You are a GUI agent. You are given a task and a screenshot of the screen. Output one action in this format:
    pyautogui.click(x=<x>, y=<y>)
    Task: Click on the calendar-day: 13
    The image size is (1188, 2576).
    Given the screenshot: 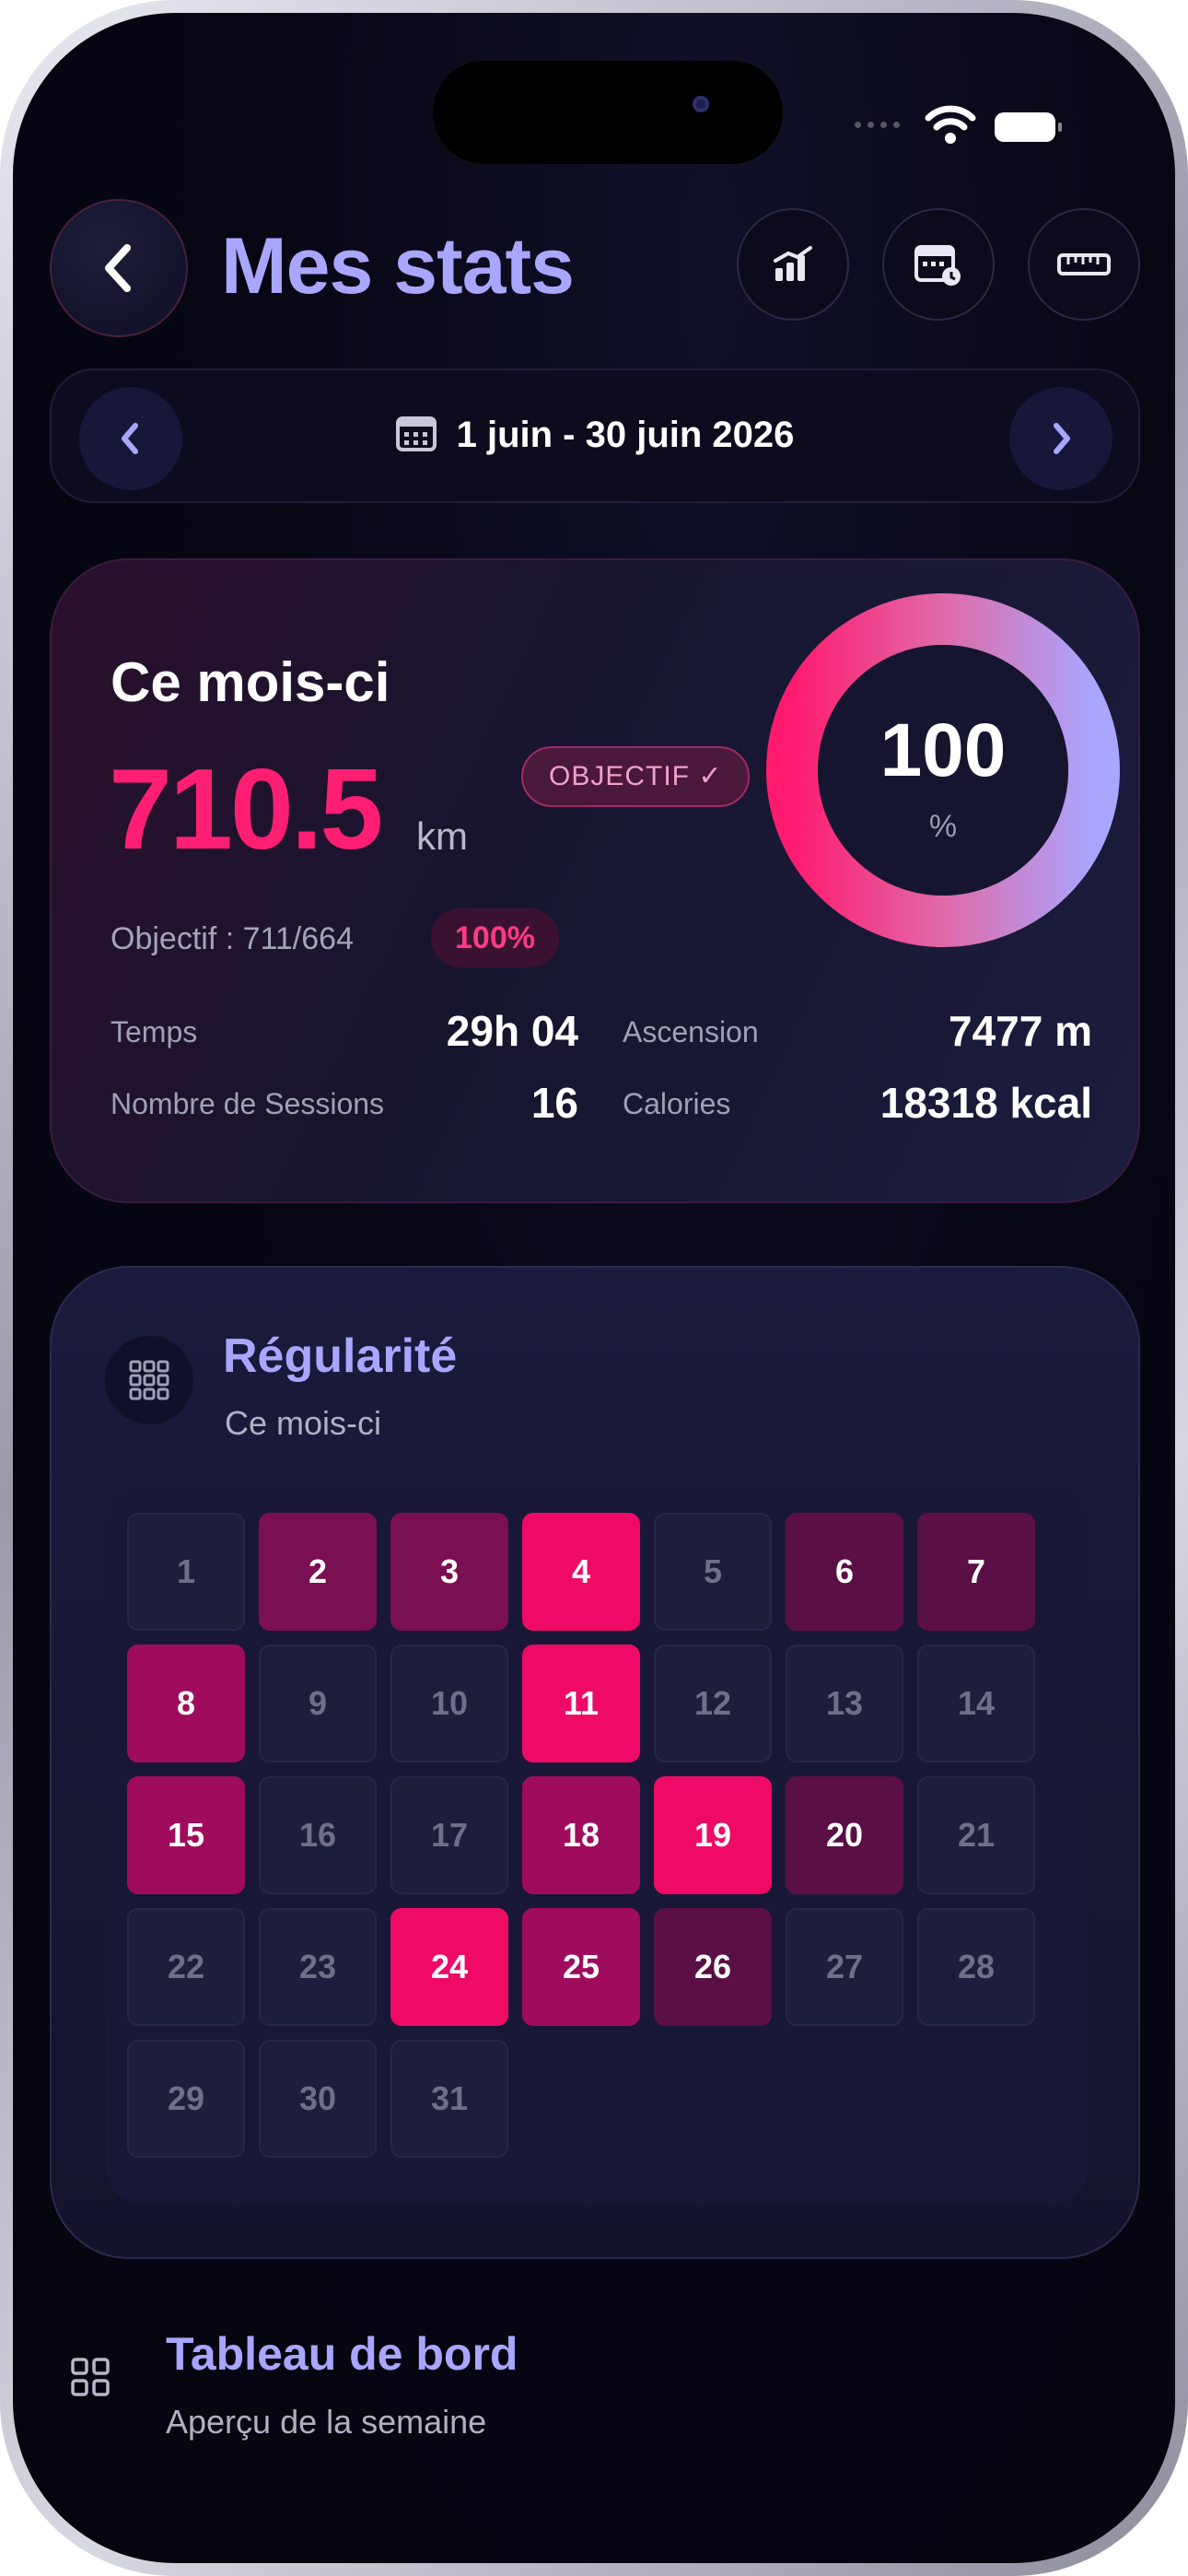 What is the action you would take?
    pyautogui.click(x=844, y=1703)
    